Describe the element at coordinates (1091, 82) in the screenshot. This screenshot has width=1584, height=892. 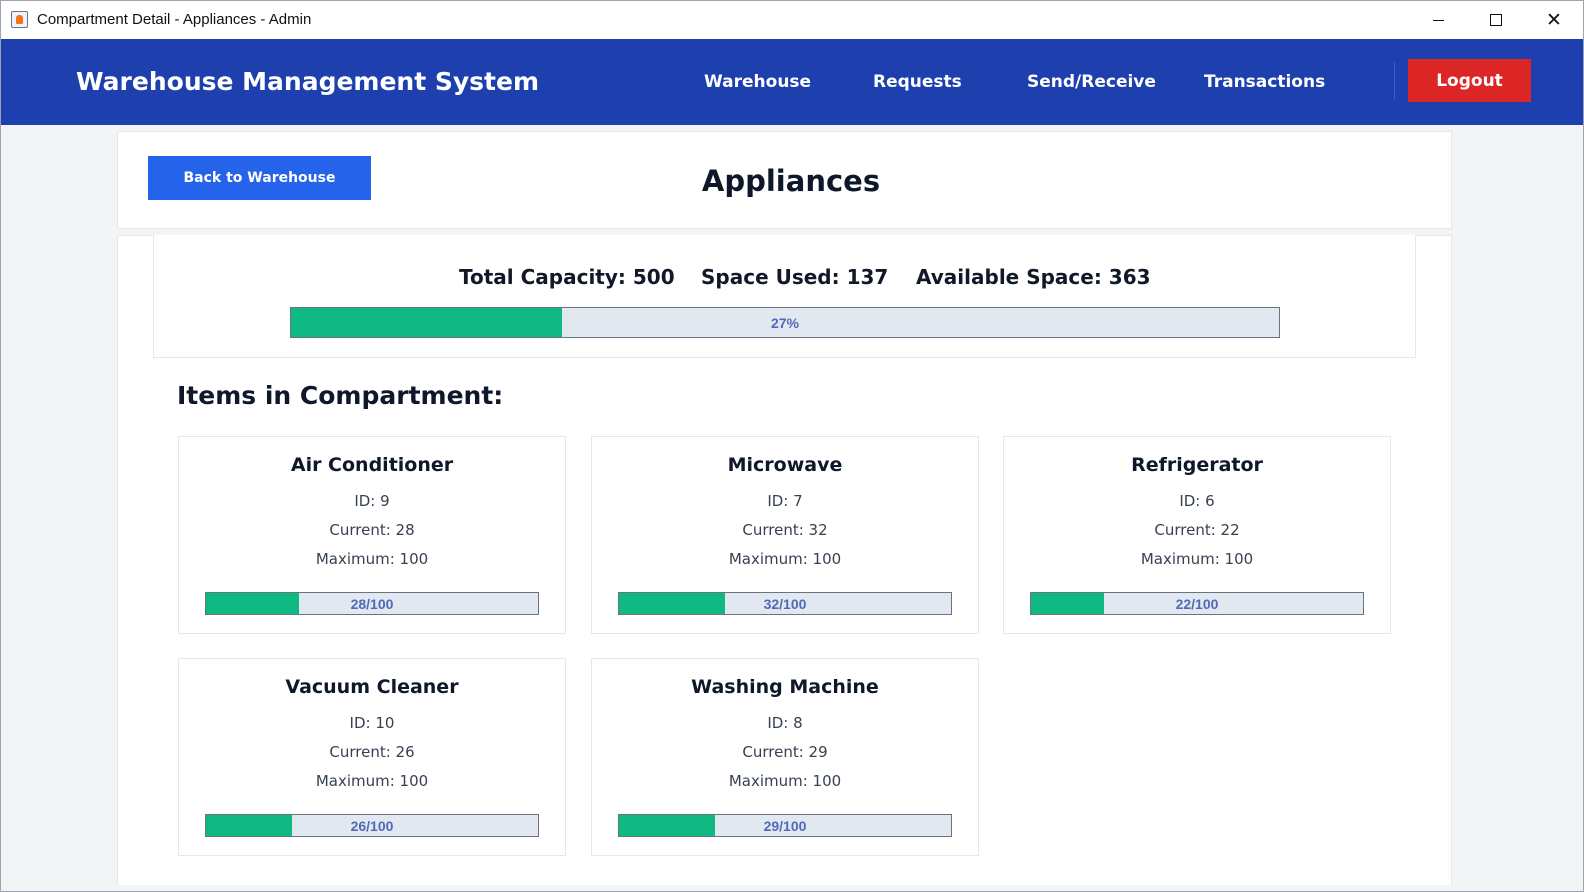
I see `nav-send-receive: Send/Receive` at that location.